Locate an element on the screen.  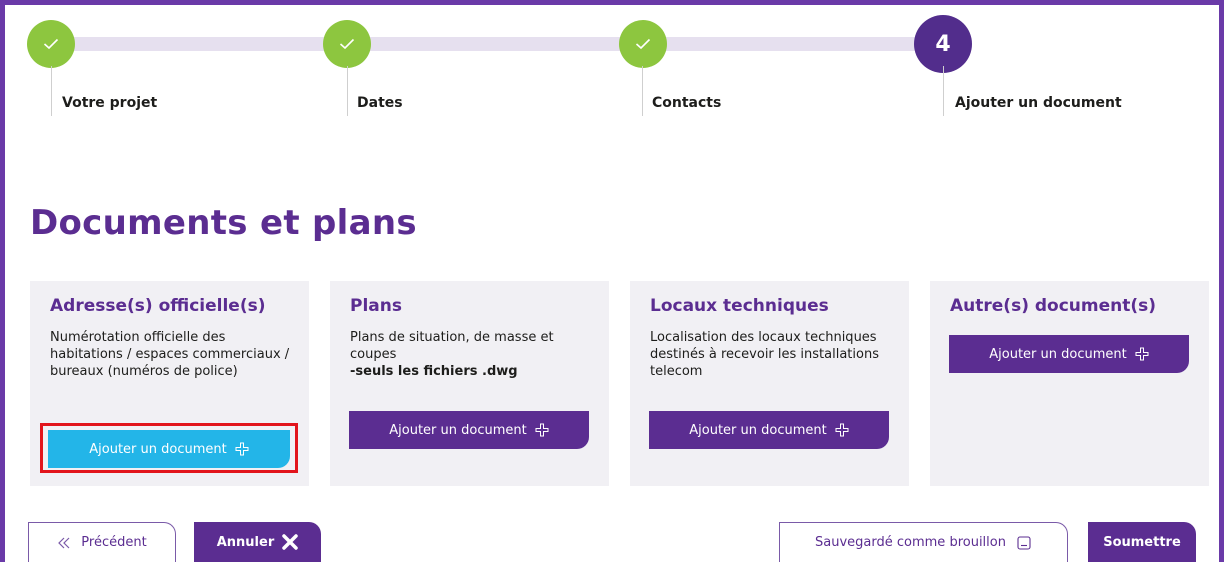
card-description-text: Plans de situation, de masse et coupes is located at coordinates (452, 346).